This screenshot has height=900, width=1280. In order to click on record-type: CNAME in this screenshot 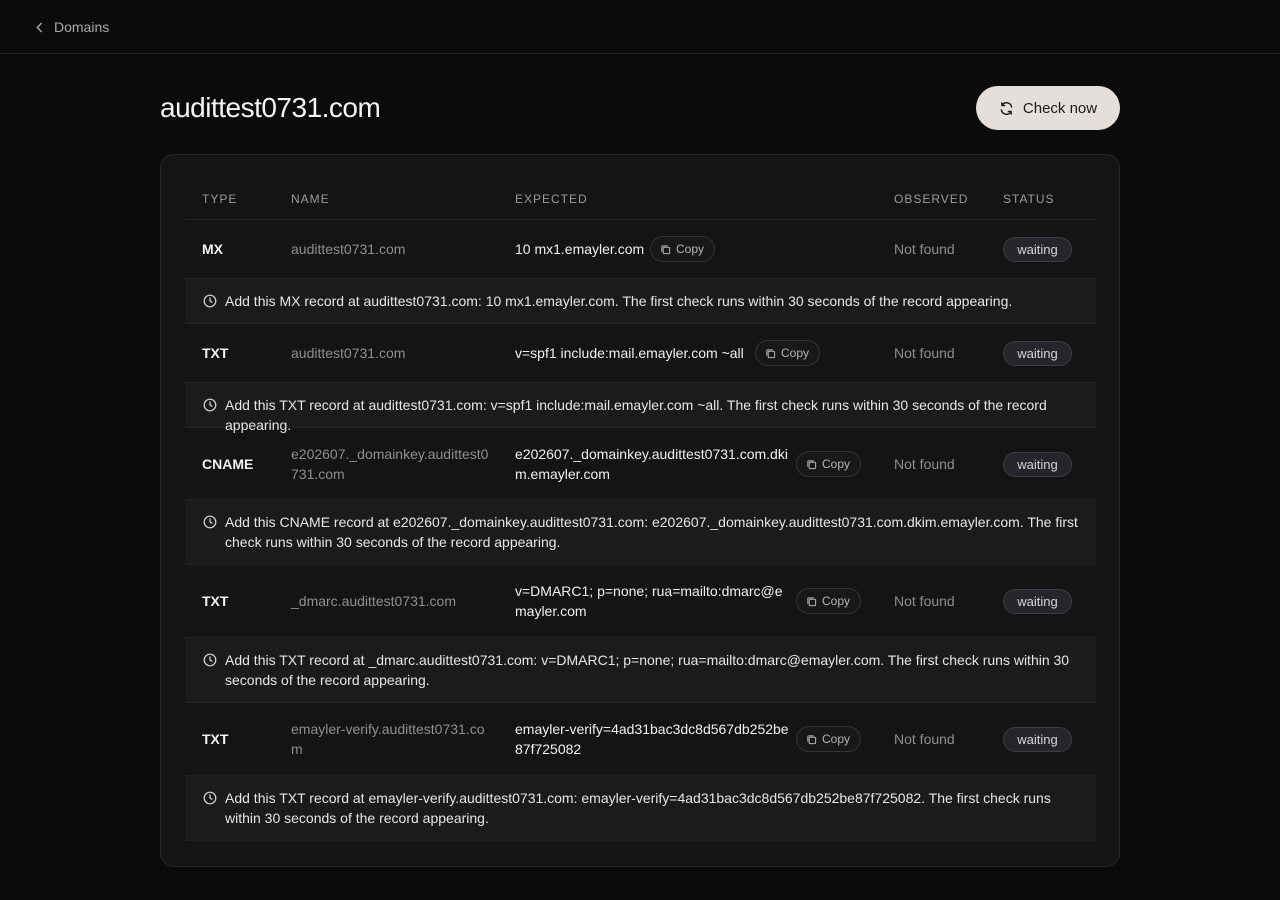, I will do `click(228, 464)`.